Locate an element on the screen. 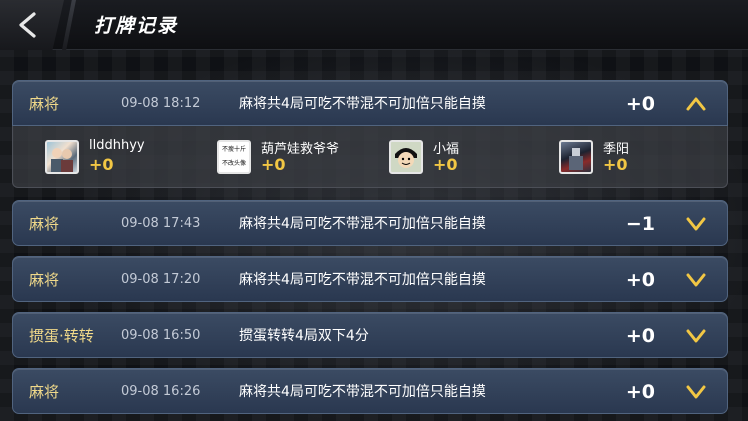 Image resolution: width=748 pixels, height=421 pixels. header-bar: 打牌记录 is located at coordinates (374, 25).